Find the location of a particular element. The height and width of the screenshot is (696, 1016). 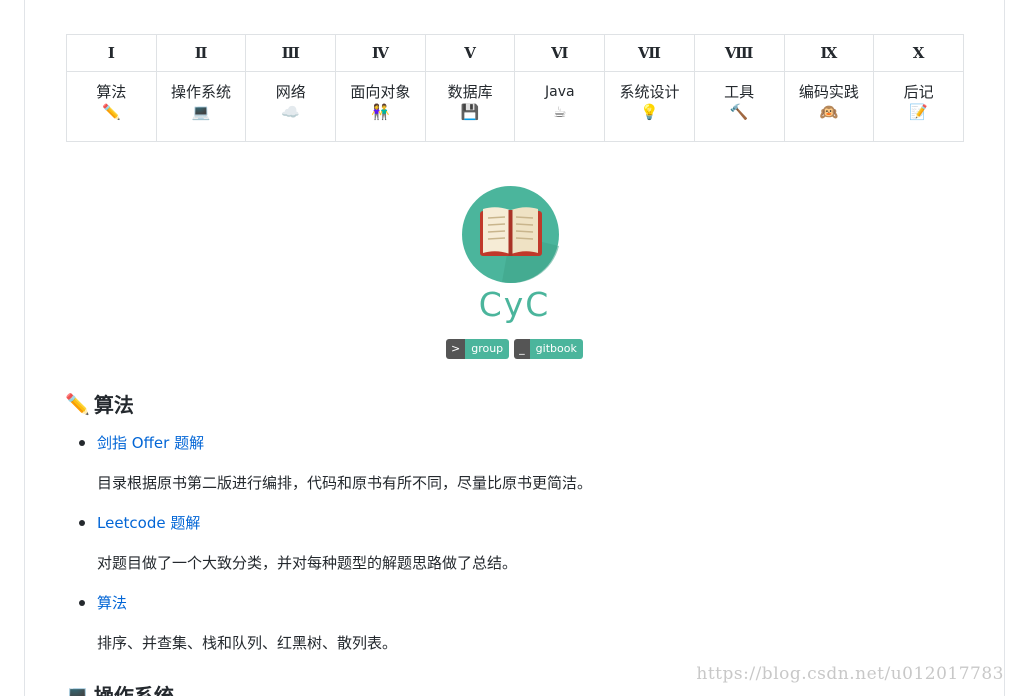

nav-link-coding-practice: 编码实践 🙉 is located at coordinates (829, 102).